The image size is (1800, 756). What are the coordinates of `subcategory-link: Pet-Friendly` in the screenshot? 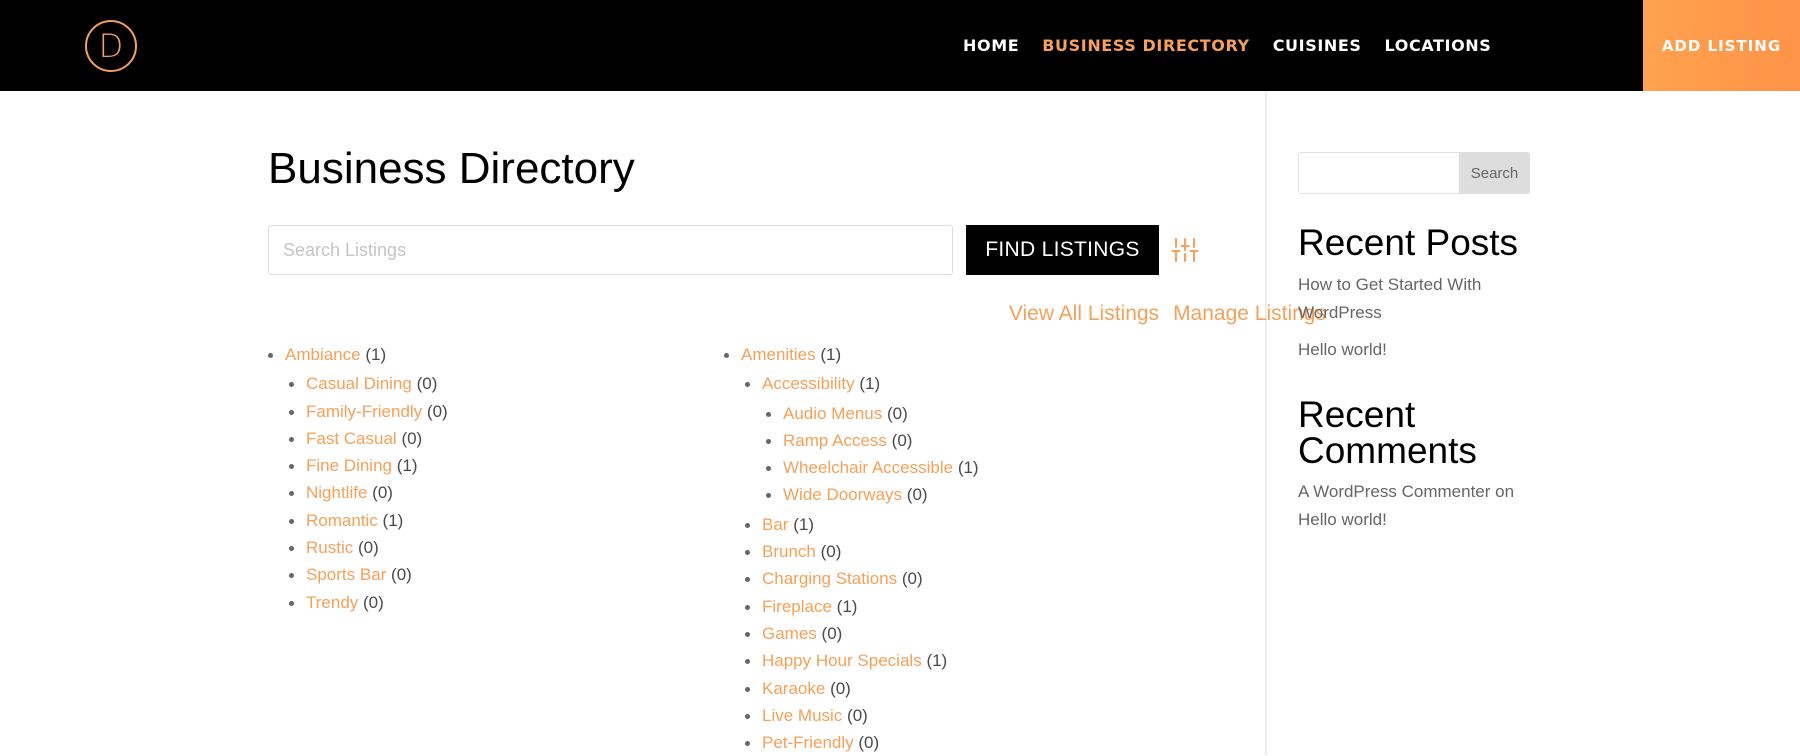 It's located at (808, 742).